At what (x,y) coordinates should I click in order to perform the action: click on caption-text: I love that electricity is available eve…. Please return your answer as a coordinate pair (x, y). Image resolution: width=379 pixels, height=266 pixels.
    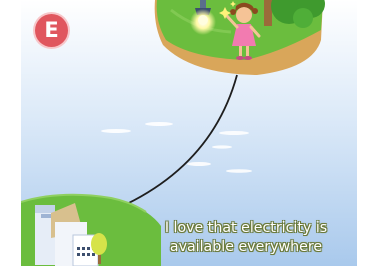
    Looking at the image, I should click on (246, 237).